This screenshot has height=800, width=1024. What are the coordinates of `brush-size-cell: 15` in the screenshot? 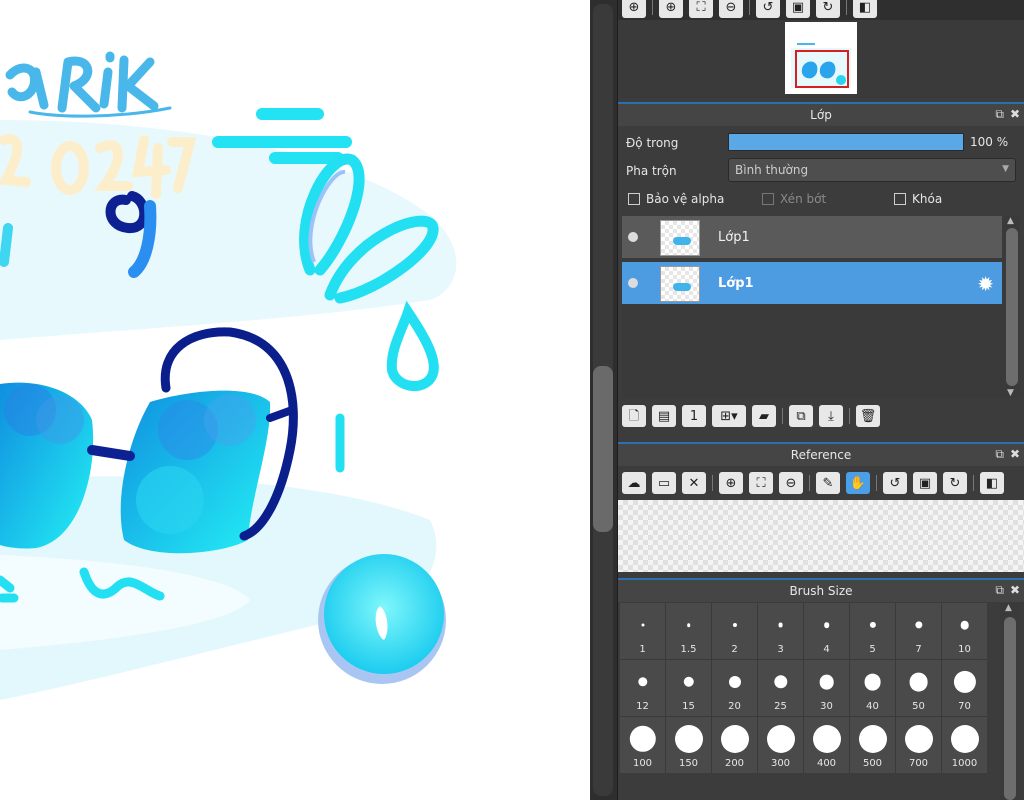 It's located at (688, 688).